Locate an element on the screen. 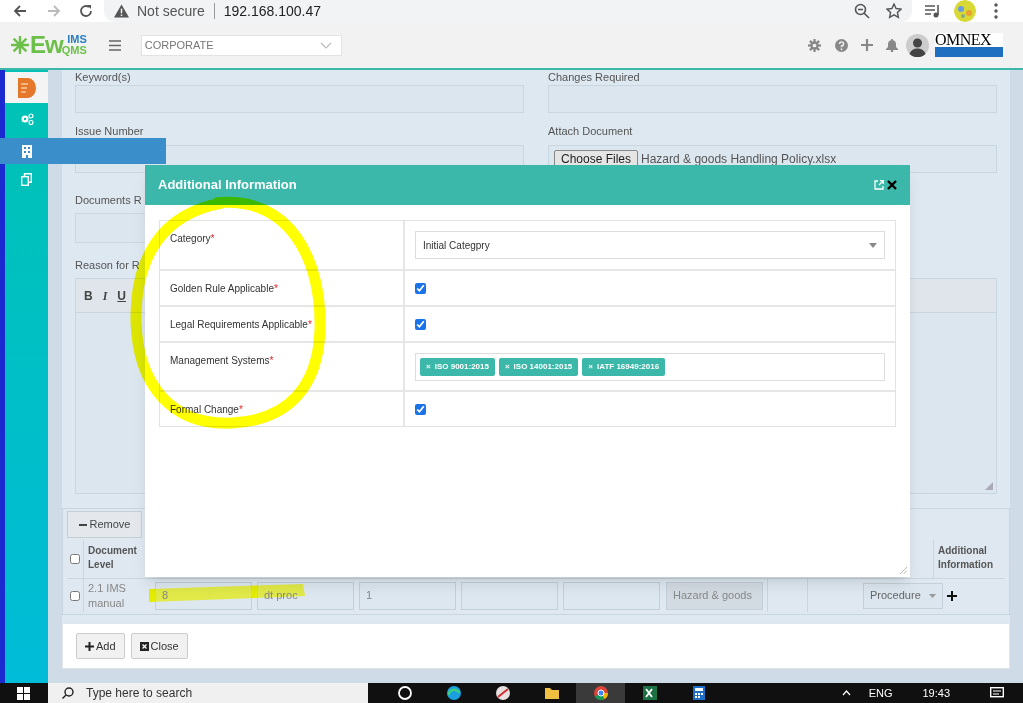 The image size is (1023, 703). field-label: Reason for R is located at coordinates (108, 265).